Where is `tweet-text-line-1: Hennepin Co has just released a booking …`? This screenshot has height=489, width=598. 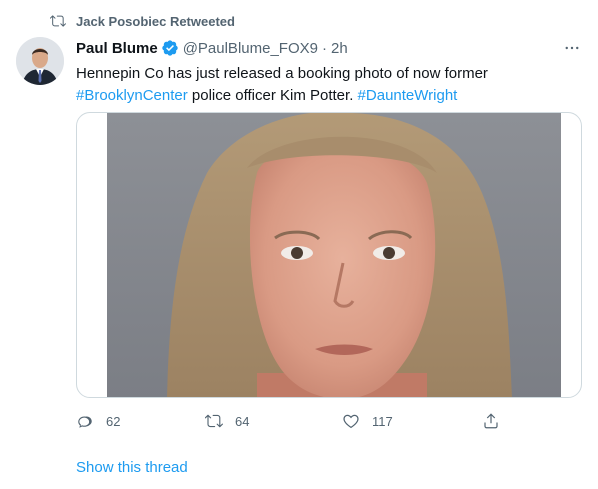 tweet-text-line-1: Hennepin Co has just released a booking … is located at coordinates (282, 73).